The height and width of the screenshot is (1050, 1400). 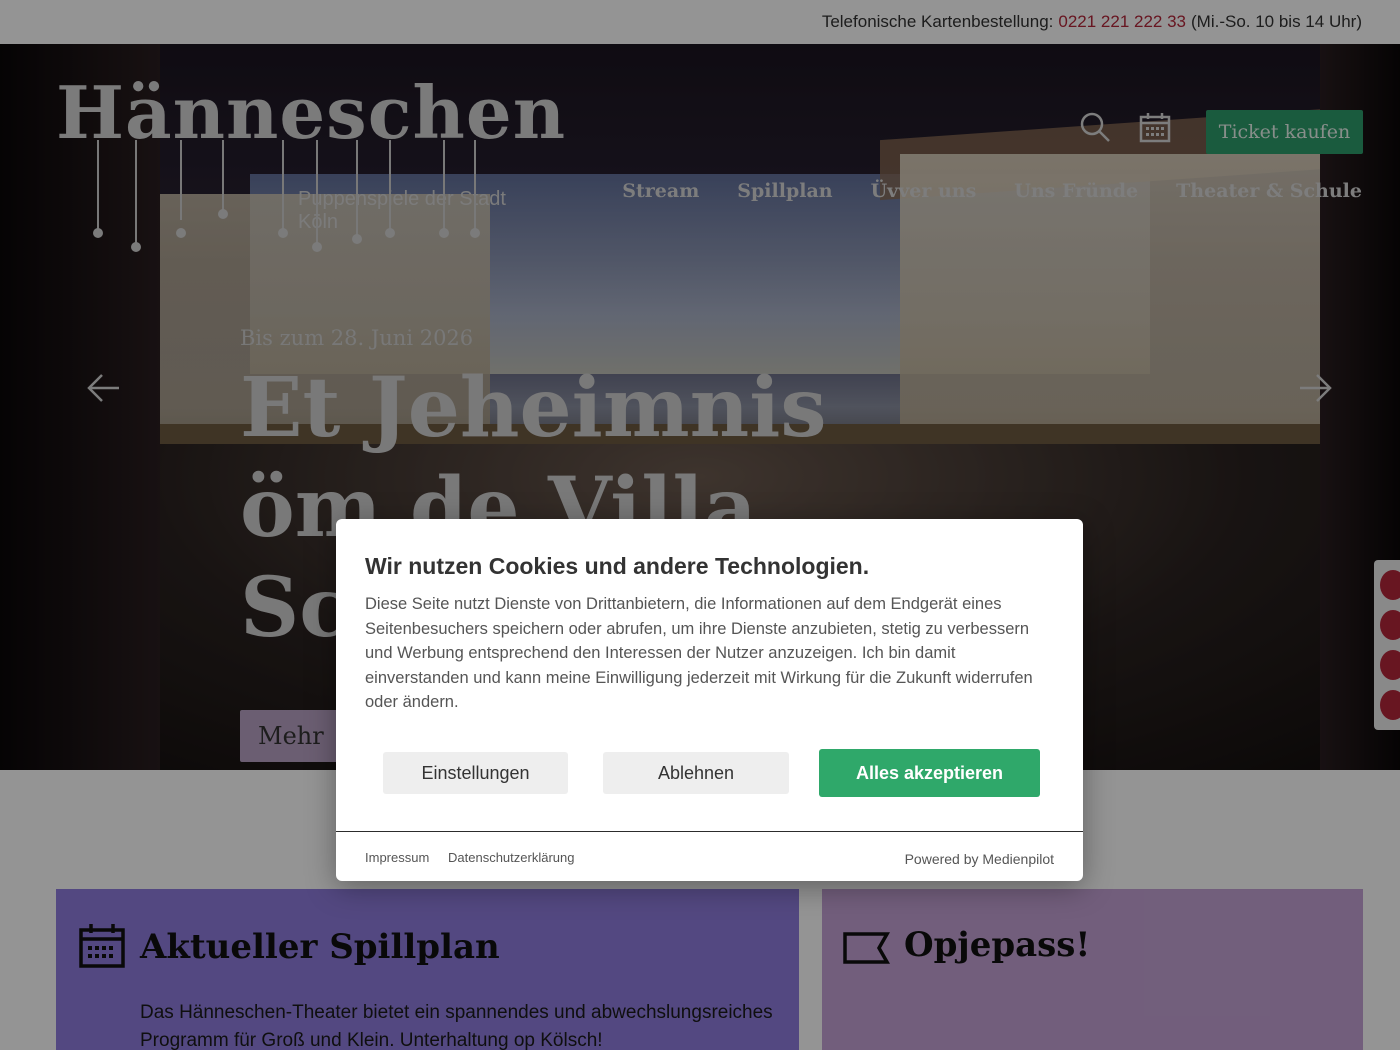 I want to click on cookie-imprint-link: Impressum, so click(x=397, y=857).